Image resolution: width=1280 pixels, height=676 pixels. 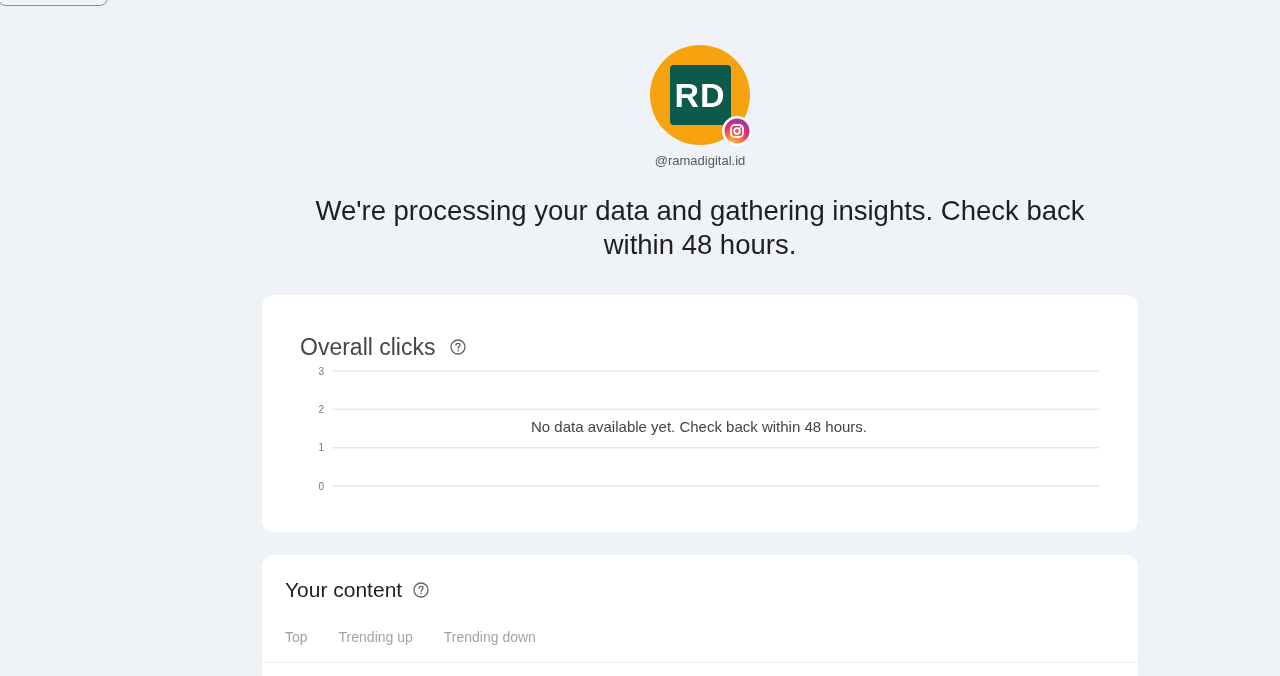 I want to click on status-headline: We're processing your data and gathering insights. Check back within 48 hours., so click(x=700, y=228).